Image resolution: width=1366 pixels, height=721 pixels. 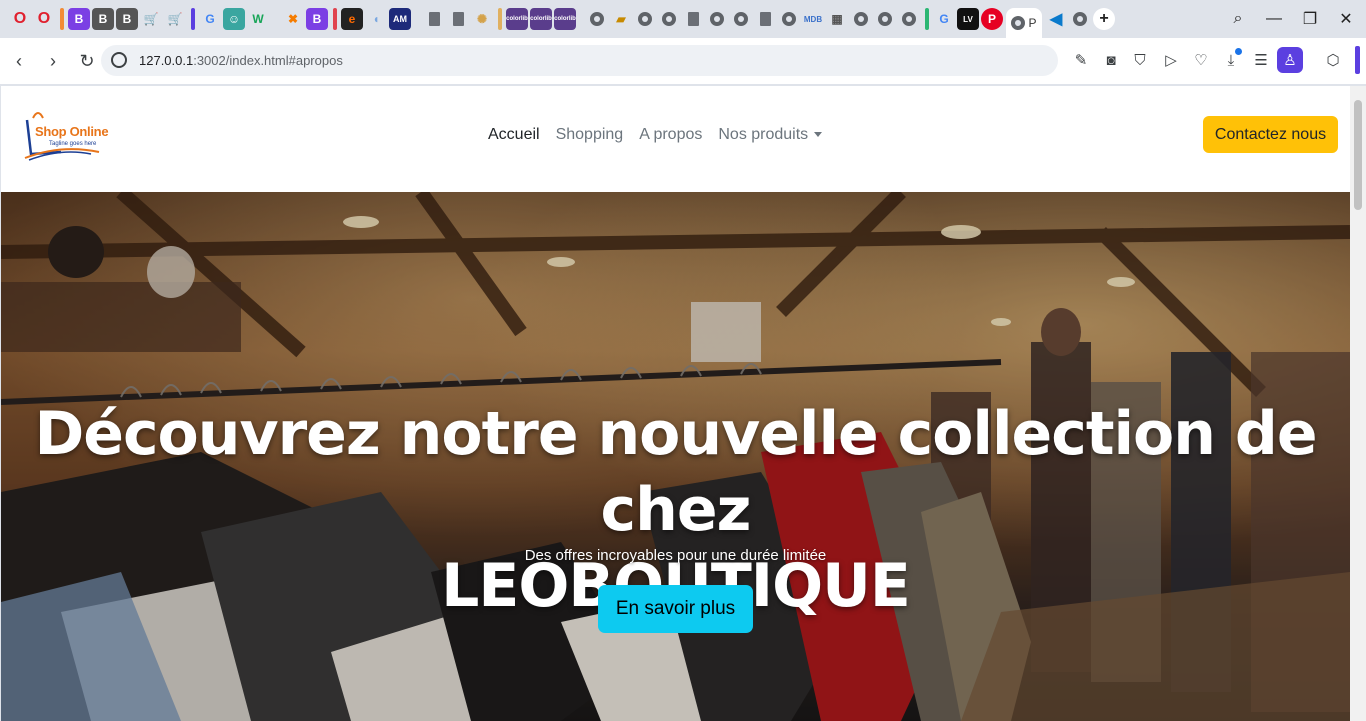 I want to click on contact-button: Contactez nous, so click(x=1270, y=134).